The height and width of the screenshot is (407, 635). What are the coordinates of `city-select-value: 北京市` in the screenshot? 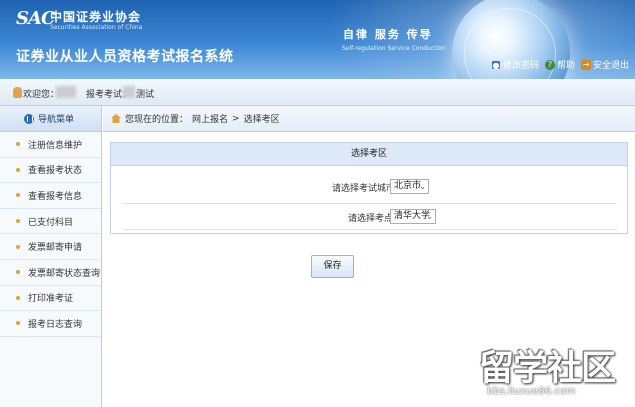 It's located at (408, 186).